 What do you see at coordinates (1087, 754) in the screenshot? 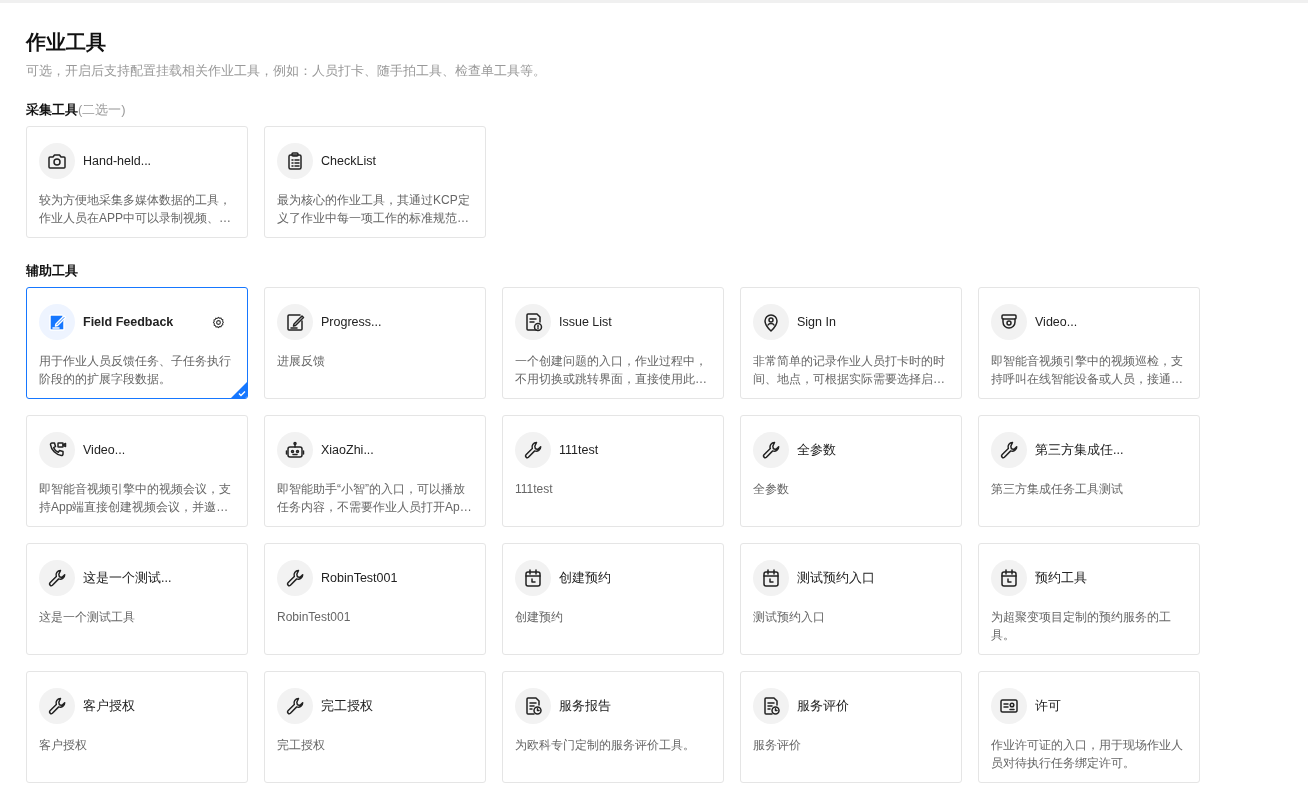
I see `tool-description: 作业许可证的入口，用于现场作业人员对待执行任务绑定许可。` at bounding box center [1087, 754].